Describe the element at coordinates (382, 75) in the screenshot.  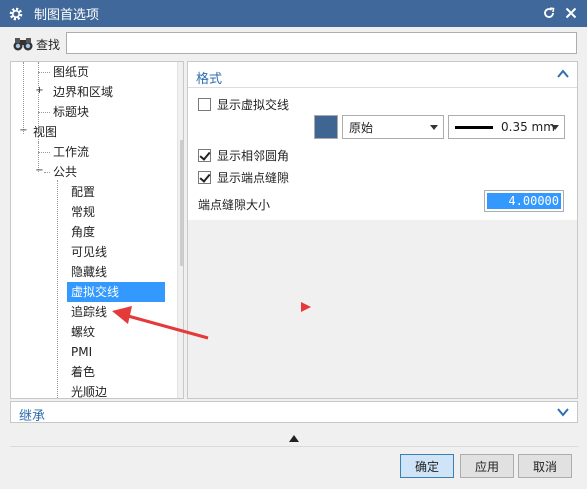
I see `format-section-header: 格式` at that location.